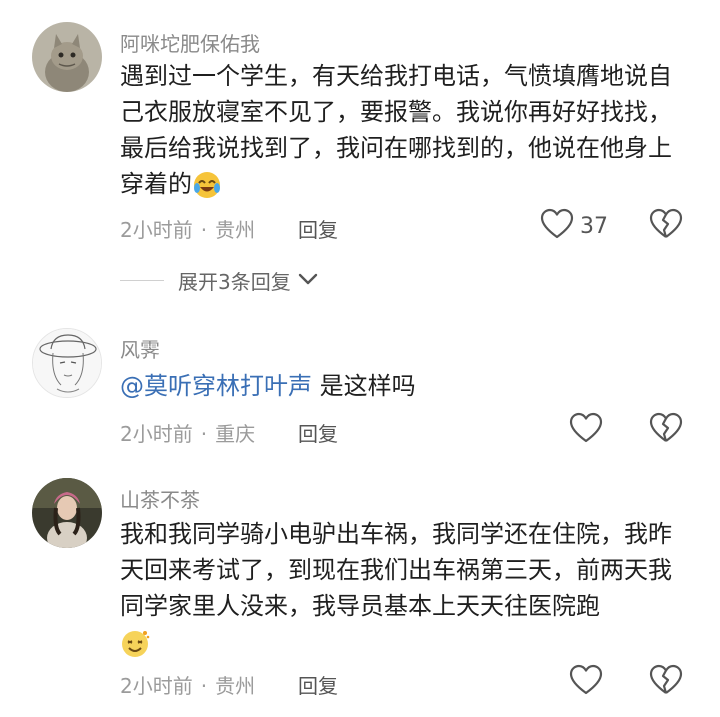 This screenshot has width=720, height=717. Describe the element at coordinates (364, 386) in the screenshot. I see `comment-text-content: 是这样吗` at that location.